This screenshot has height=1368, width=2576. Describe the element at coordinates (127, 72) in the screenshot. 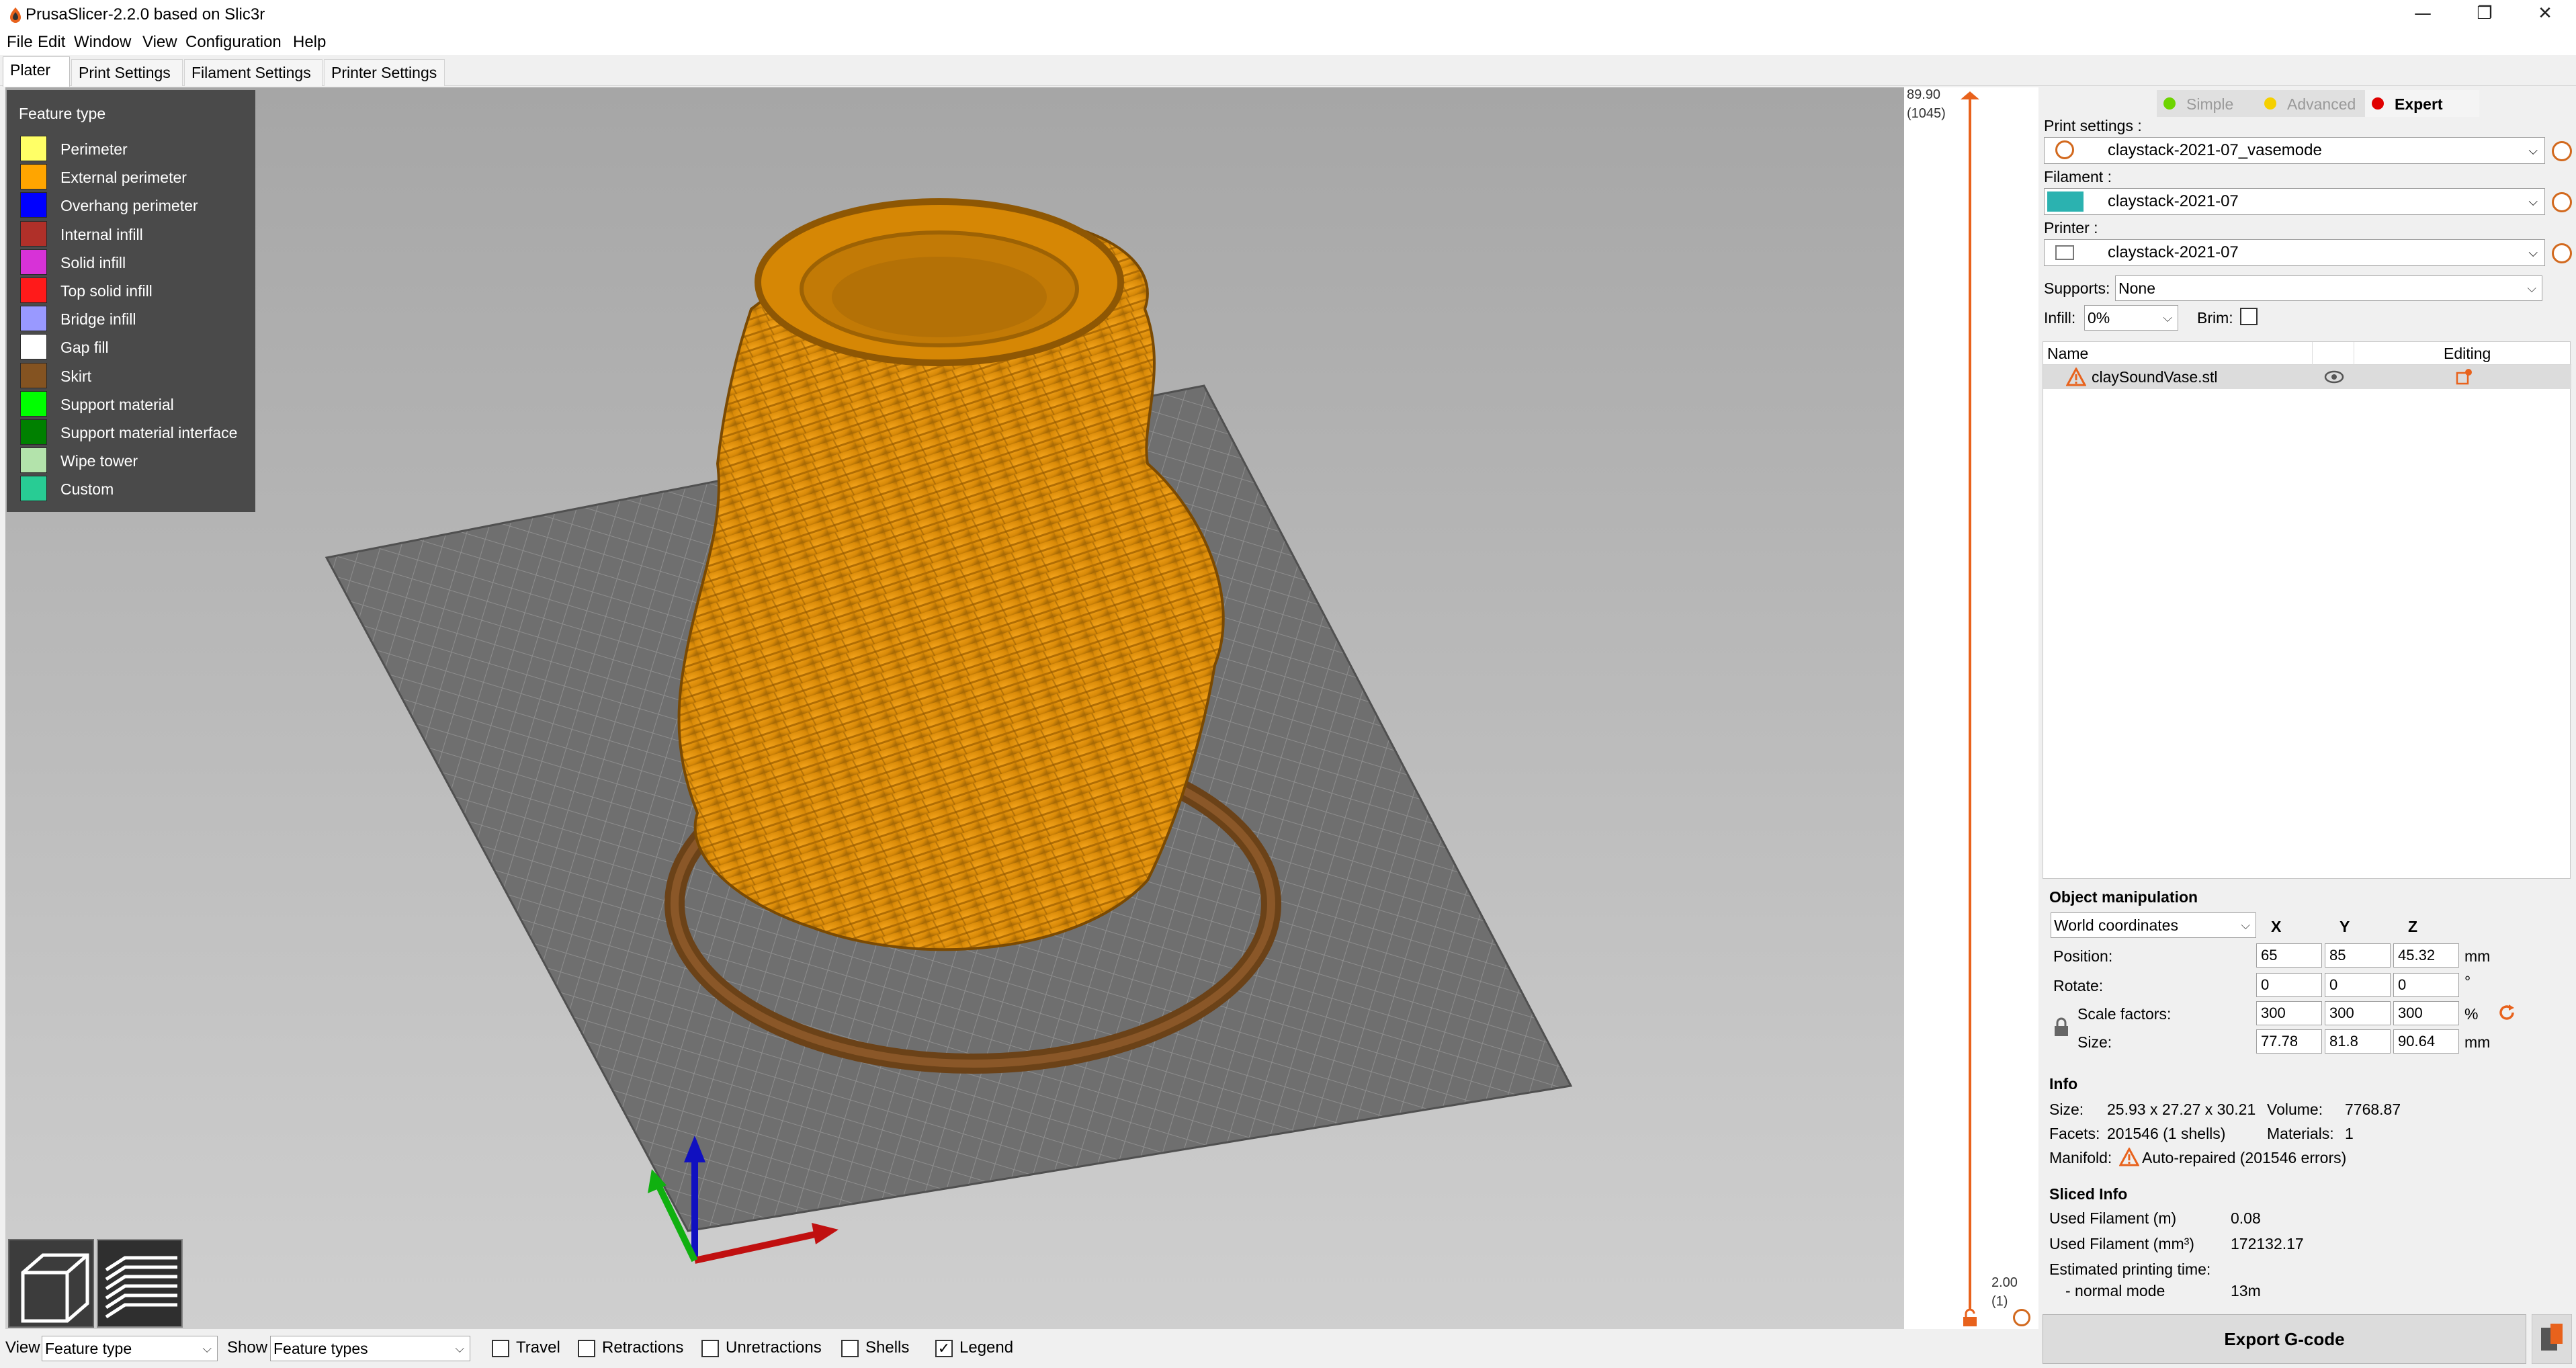

I see `tab-print-settings: Print Settings` at that location.